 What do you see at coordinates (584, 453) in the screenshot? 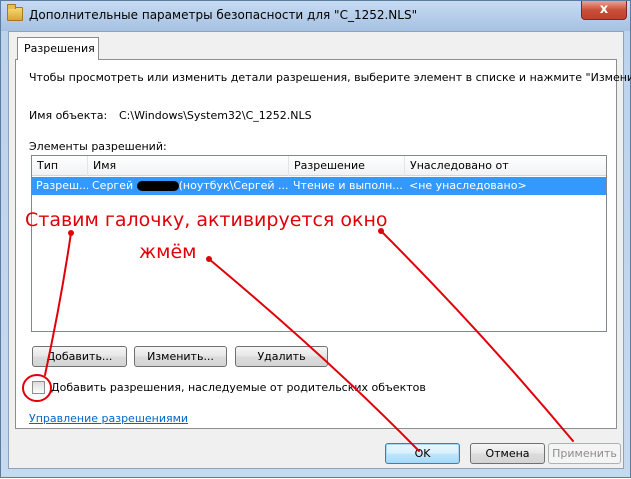
I see `apply-button: Применить` at bounding box center [584, 453].